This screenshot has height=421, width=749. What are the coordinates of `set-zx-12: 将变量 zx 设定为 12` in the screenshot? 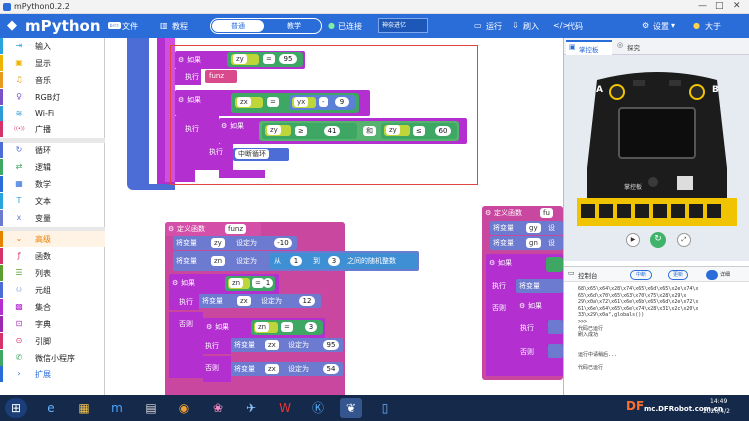 It's located at (260, 301).